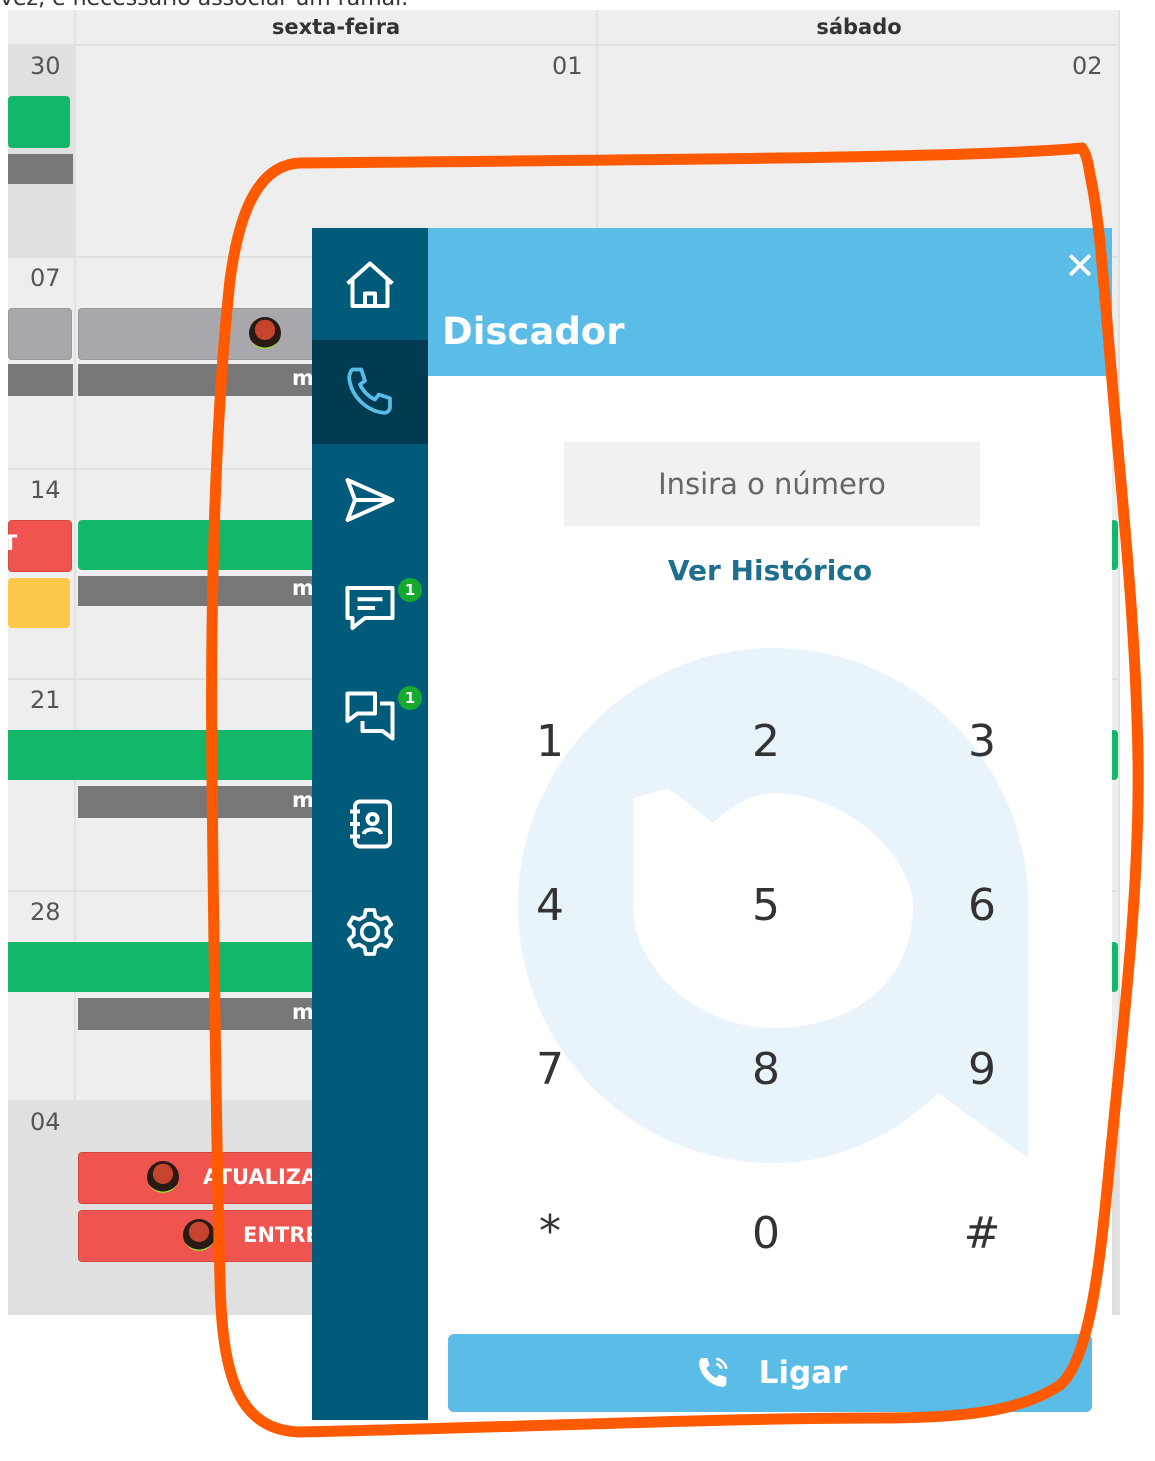 Image resolution: width=1155 pixels, height=1461 pixels. I want to click on call-button-label: Ligar, so click(803, 1373).